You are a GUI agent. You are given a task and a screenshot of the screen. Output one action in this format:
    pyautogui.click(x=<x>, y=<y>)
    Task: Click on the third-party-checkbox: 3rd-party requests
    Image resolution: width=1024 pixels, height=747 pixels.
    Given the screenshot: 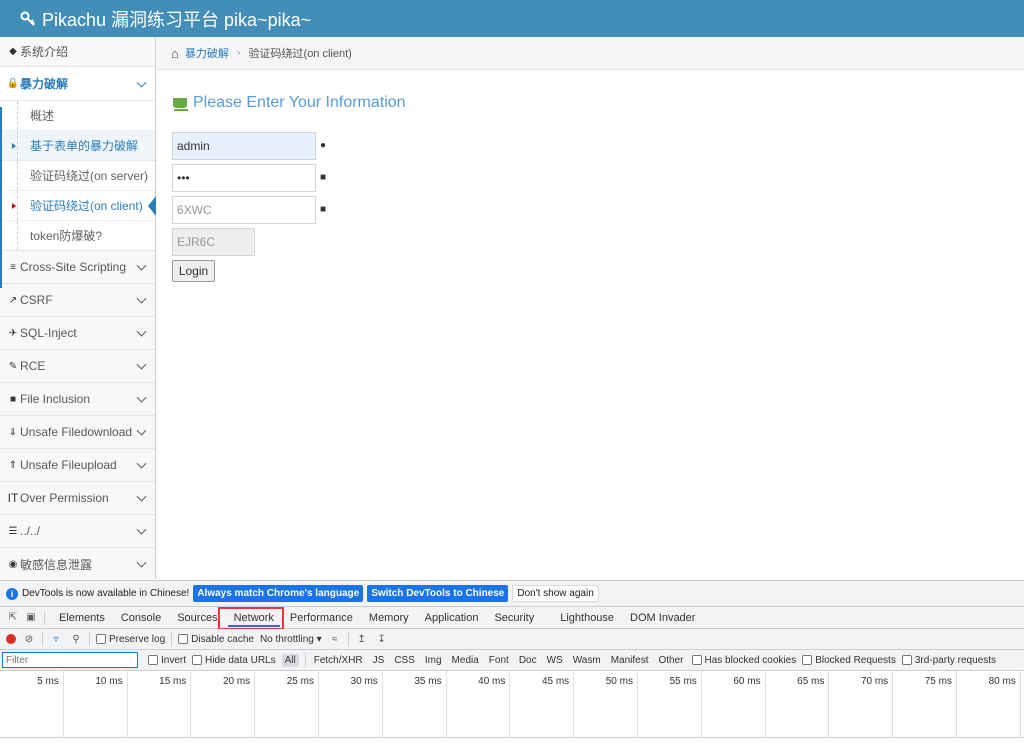 What is the action you would take?
    pyautogui.click(x=948, y=660)
    